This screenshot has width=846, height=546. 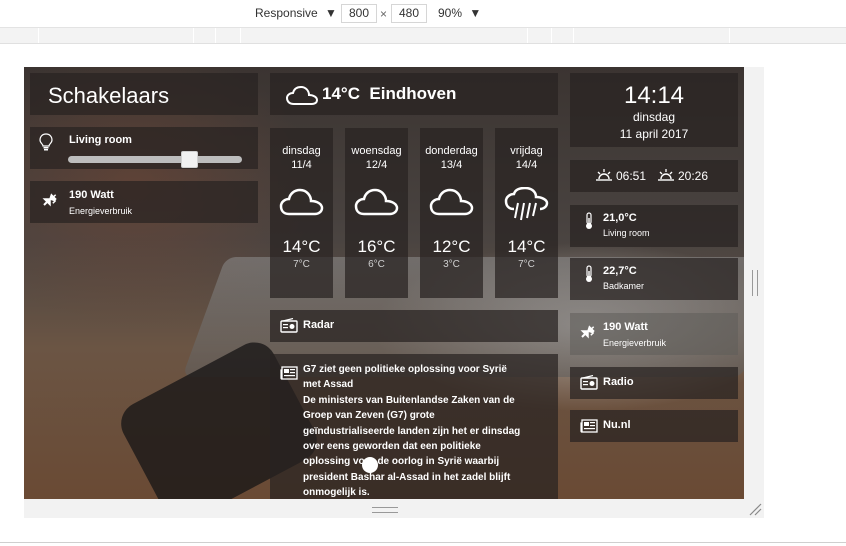 I want to click on temp-tile-bathroom: 22,7°C Badkamer, so click(x=654, y=279).